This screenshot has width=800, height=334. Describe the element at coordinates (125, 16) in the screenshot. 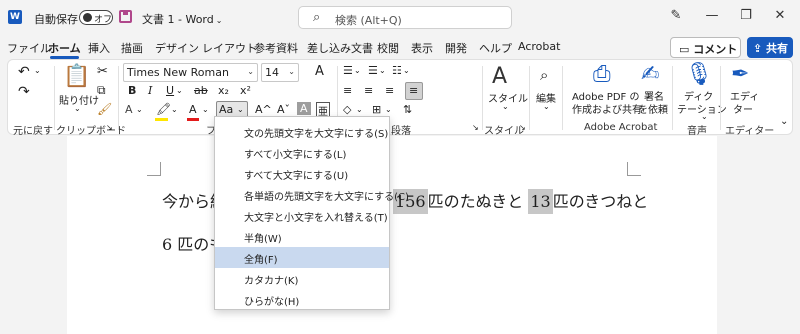

I see `save-icon` at that location.